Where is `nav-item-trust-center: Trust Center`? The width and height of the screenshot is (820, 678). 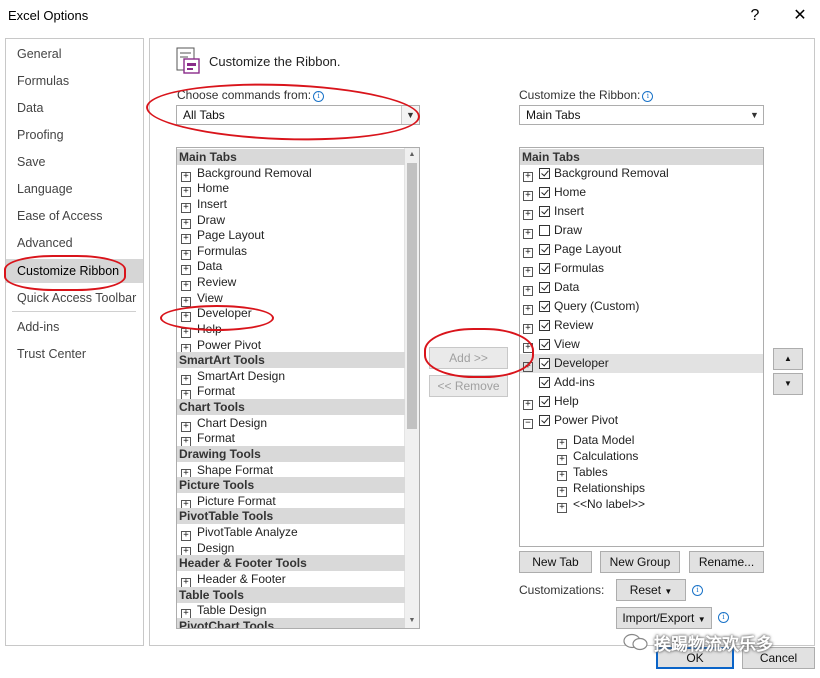 nav-item-trust-center: Trust Center is located at coordinates (74, 354).